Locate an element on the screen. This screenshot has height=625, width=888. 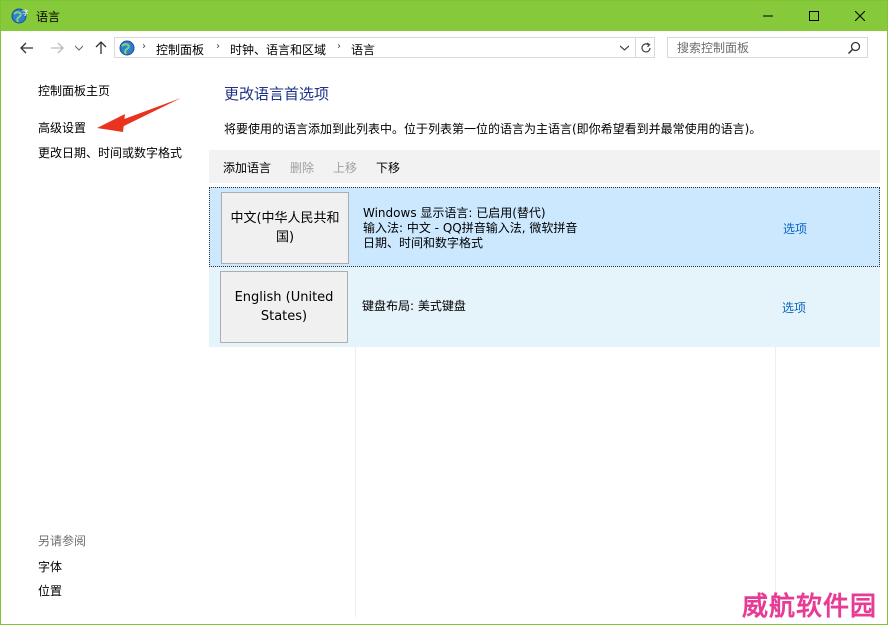
address-row: › 控制面板 › 时钟、语言和区域 › 语言 is located at coordinates (444, 48).